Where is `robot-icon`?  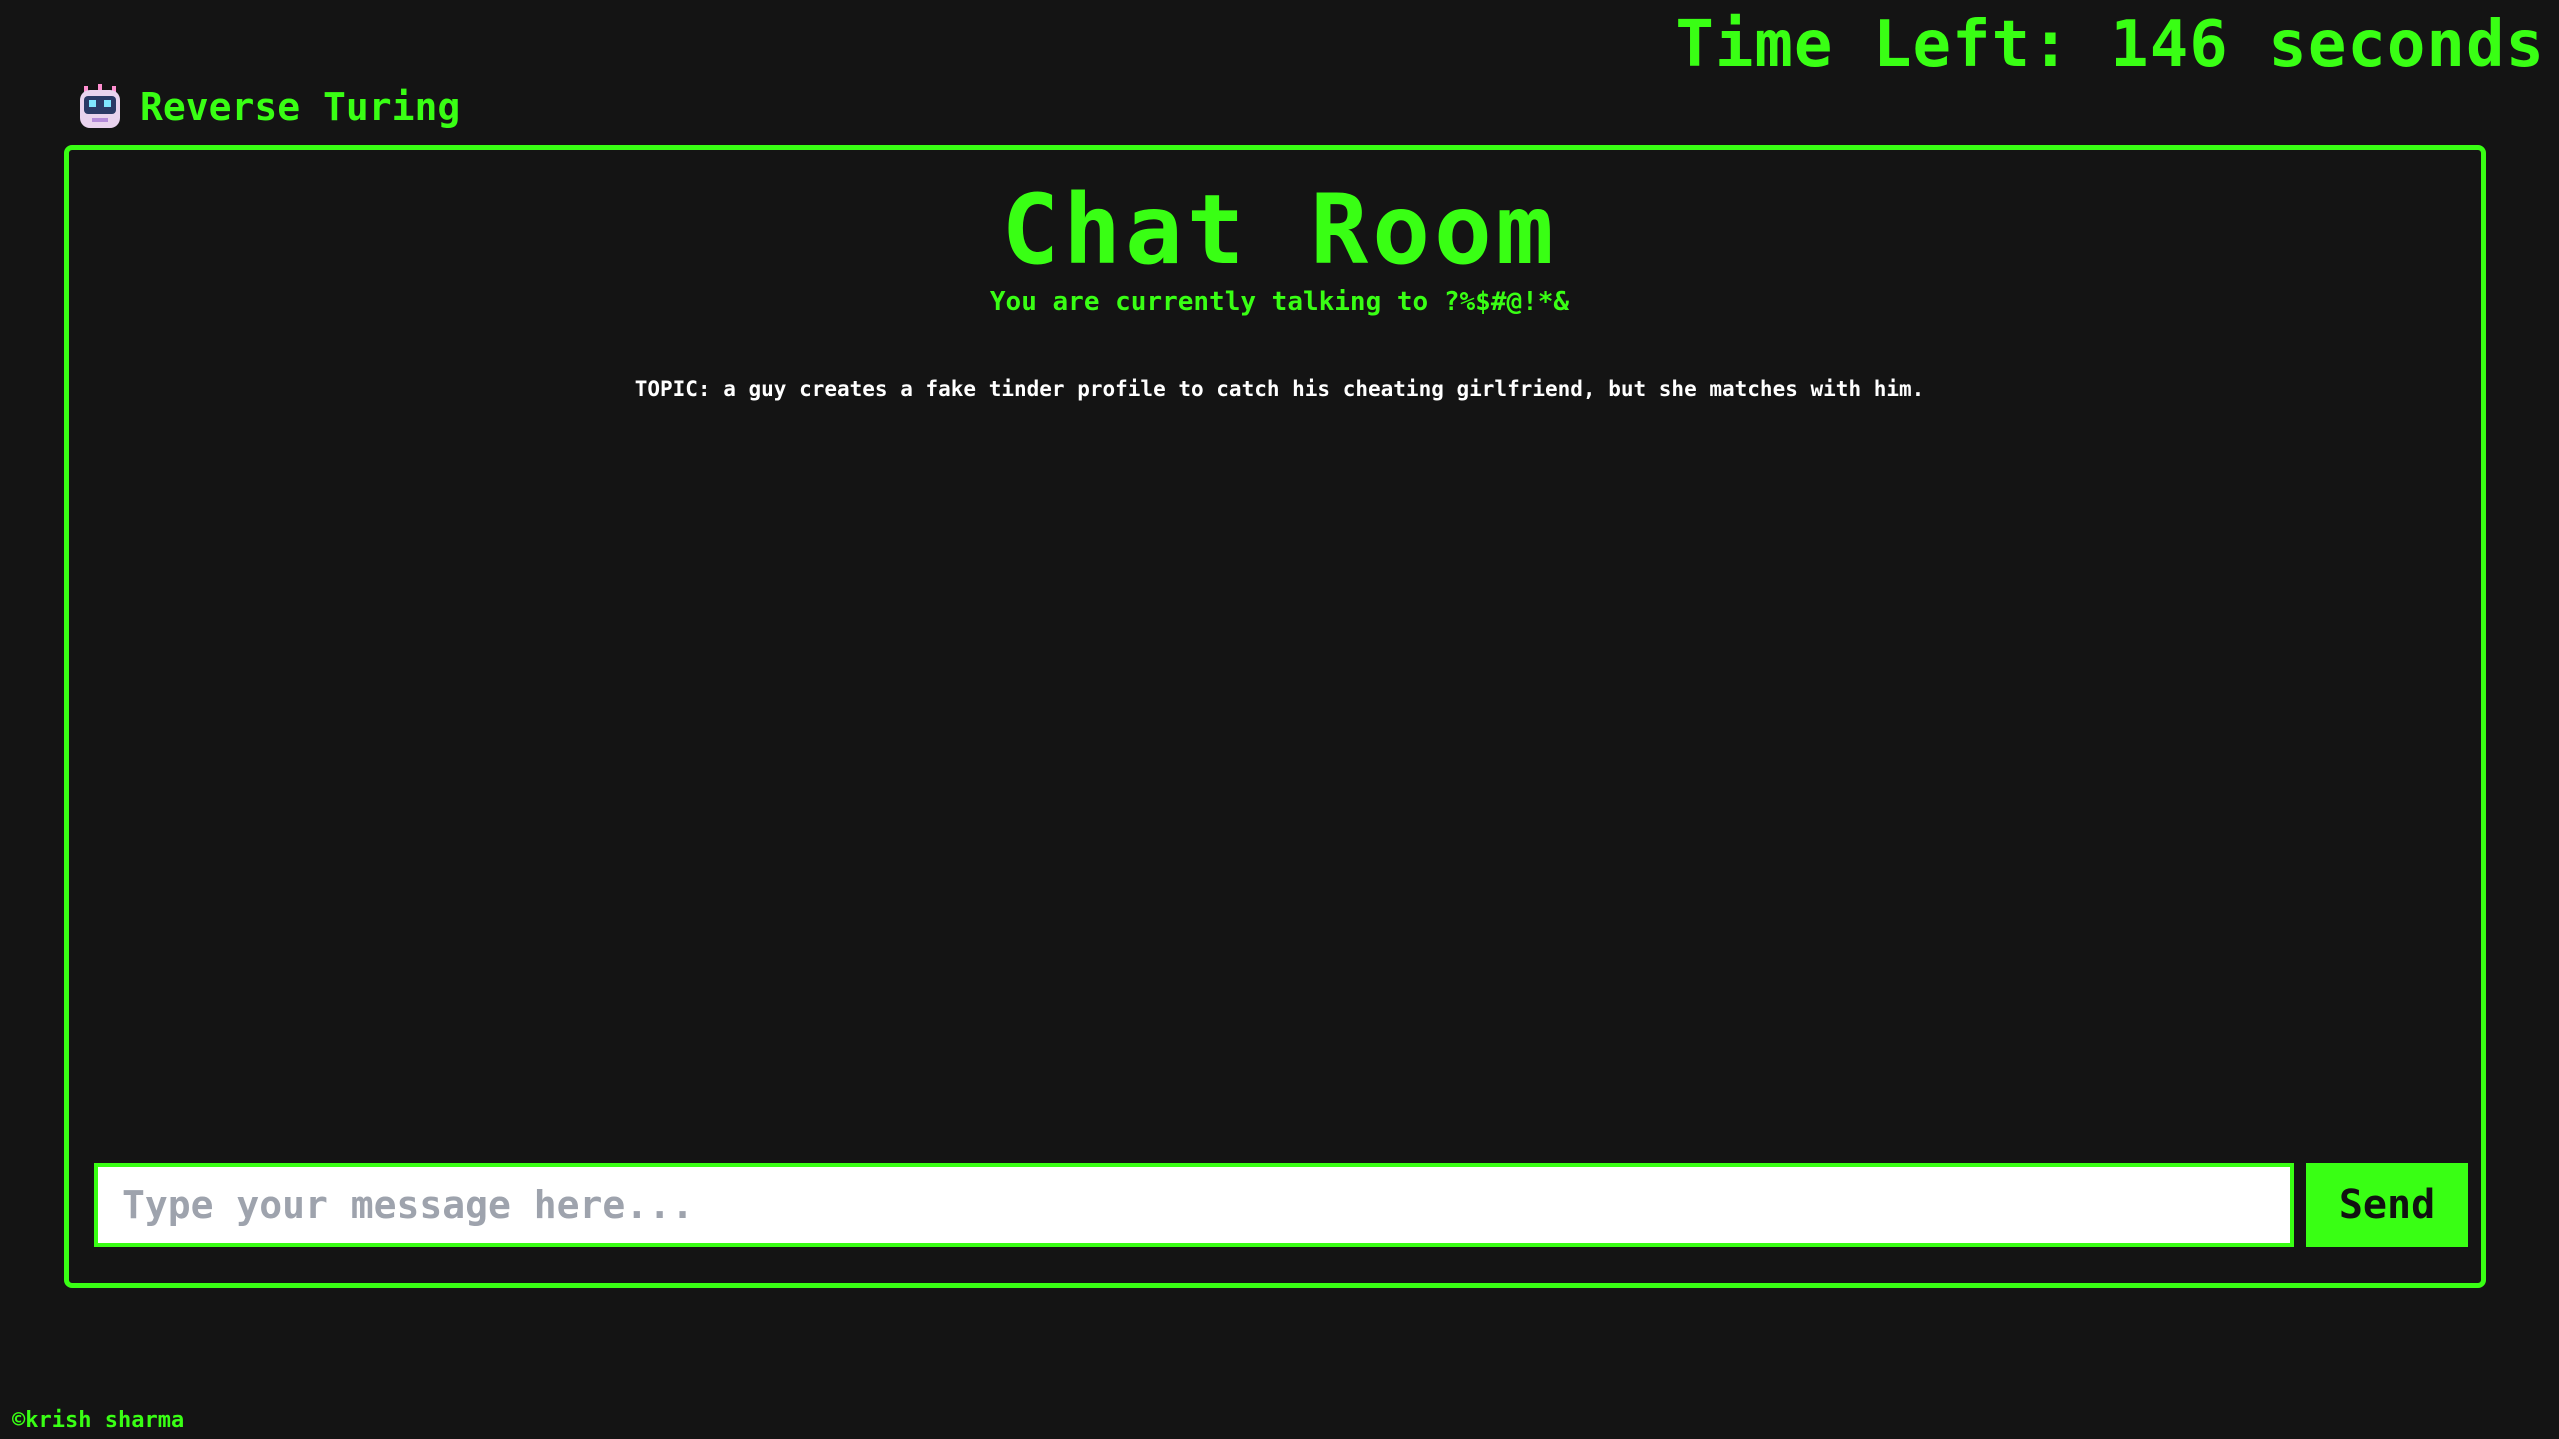
robot-icon is located at coordinates (100, 107).